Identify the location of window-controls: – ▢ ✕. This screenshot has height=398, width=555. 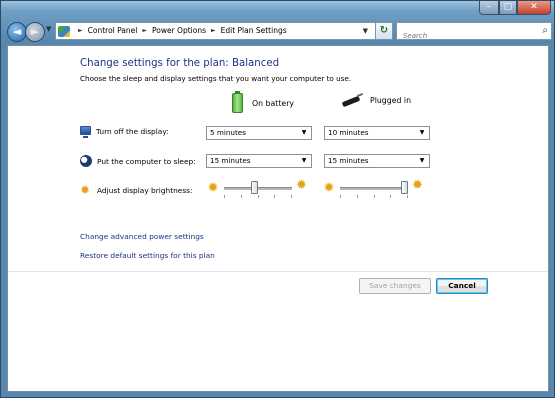
(515, 8).